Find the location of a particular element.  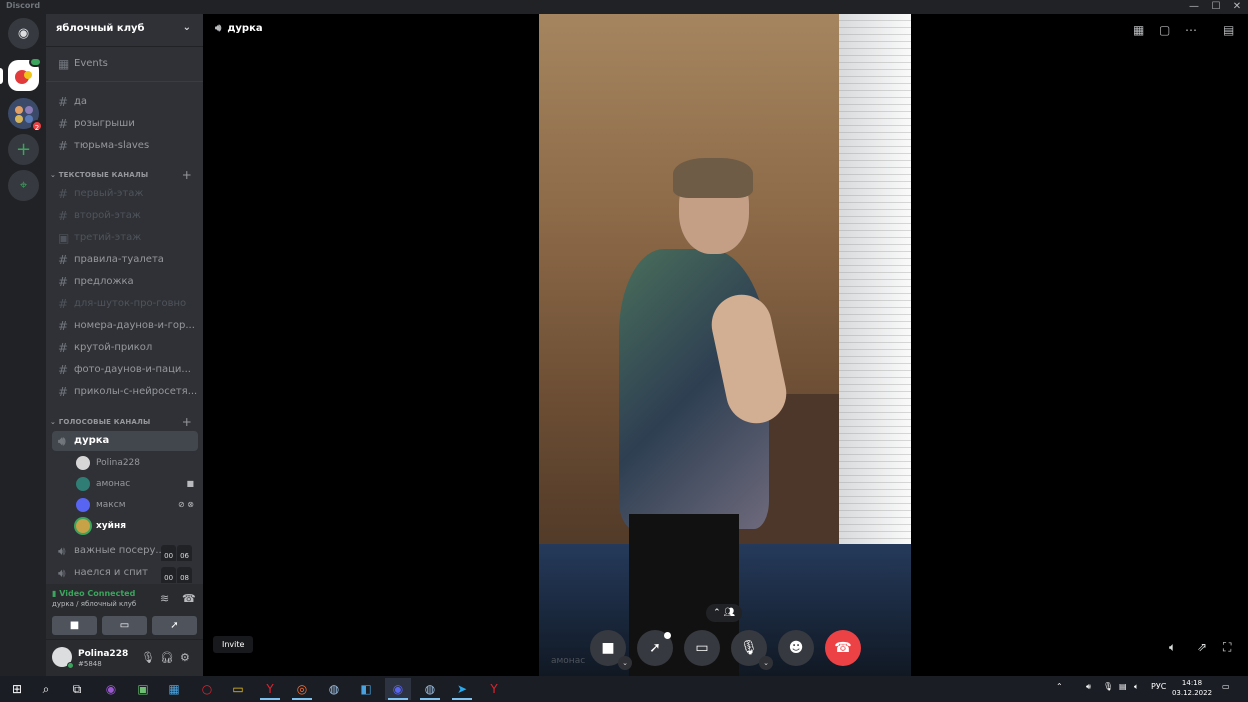

voice-user: максм ⊘ ⊗ is located at coordinates (136, 505).